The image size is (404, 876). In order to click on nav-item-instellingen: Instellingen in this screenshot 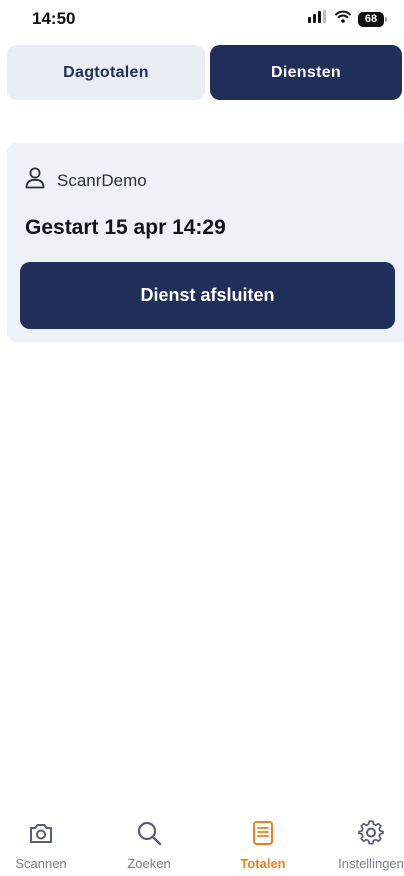, I will do `click(365, 844)`.